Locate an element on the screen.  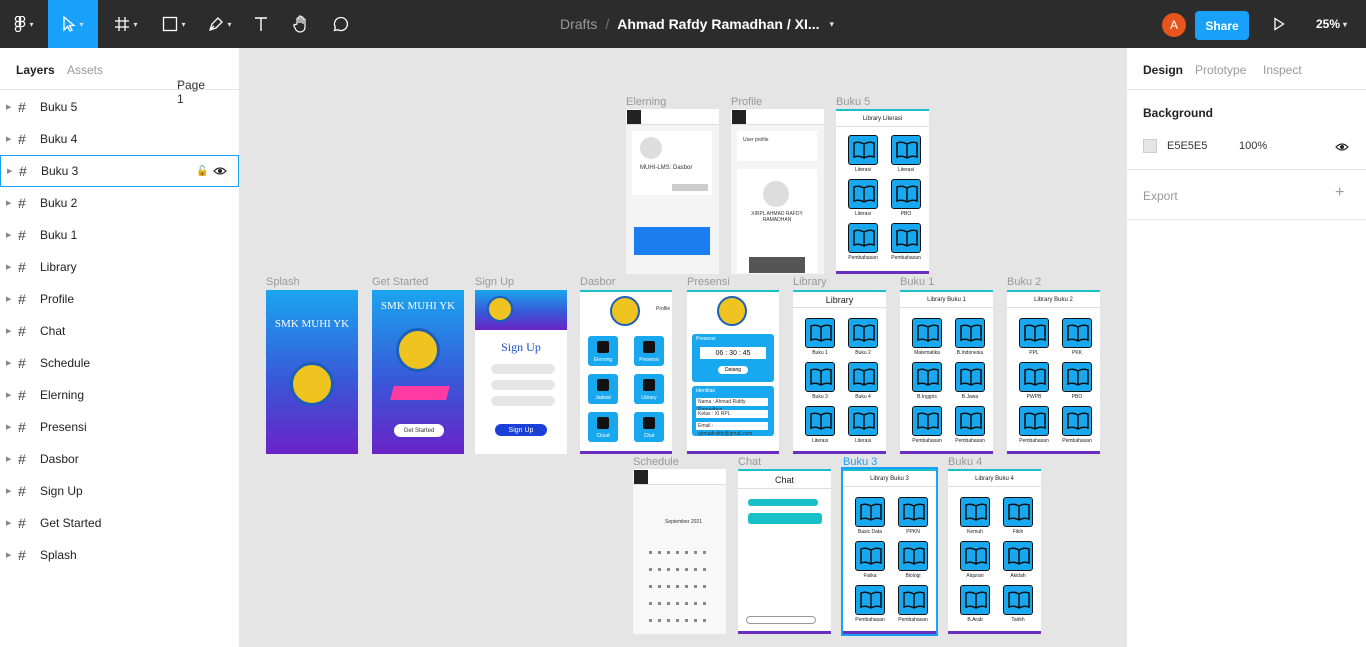
main-menu-button: ▾ is located at coordinates (24, 24).